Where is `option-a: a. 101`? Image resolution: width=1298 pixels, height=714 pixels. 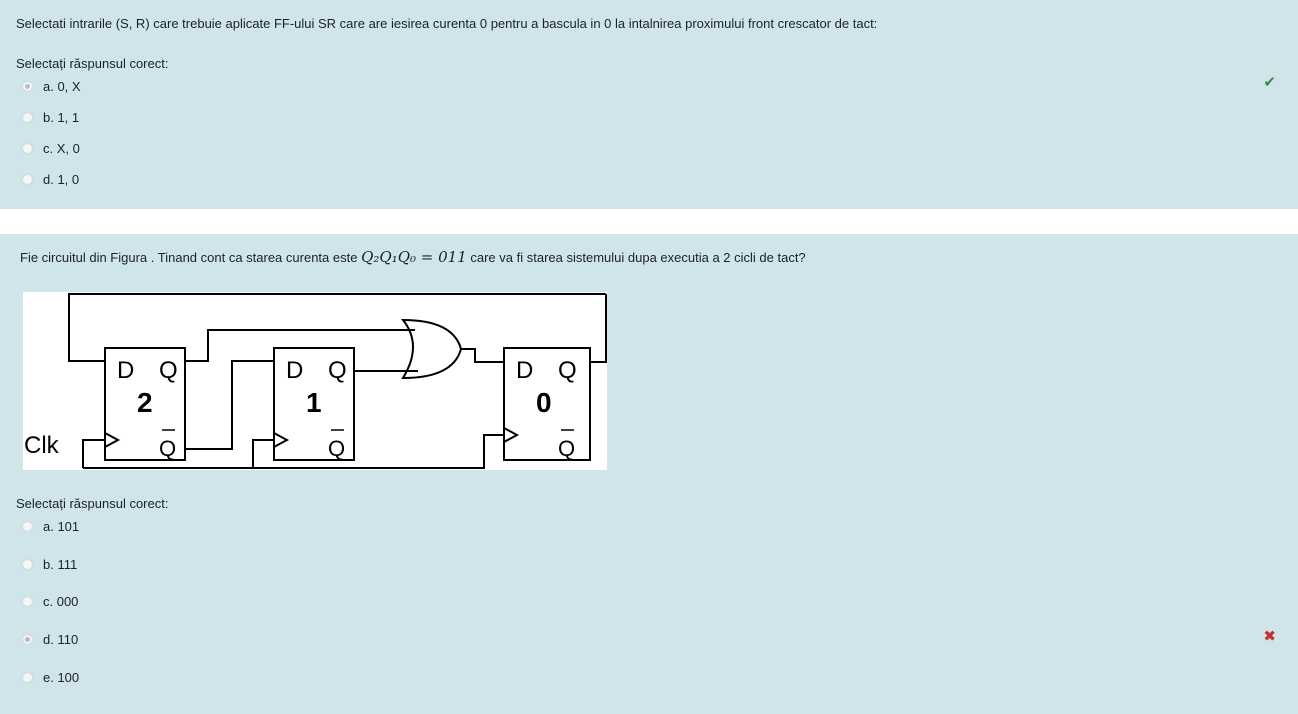
option-a: a. 101 is located at coordinates (50, 526).